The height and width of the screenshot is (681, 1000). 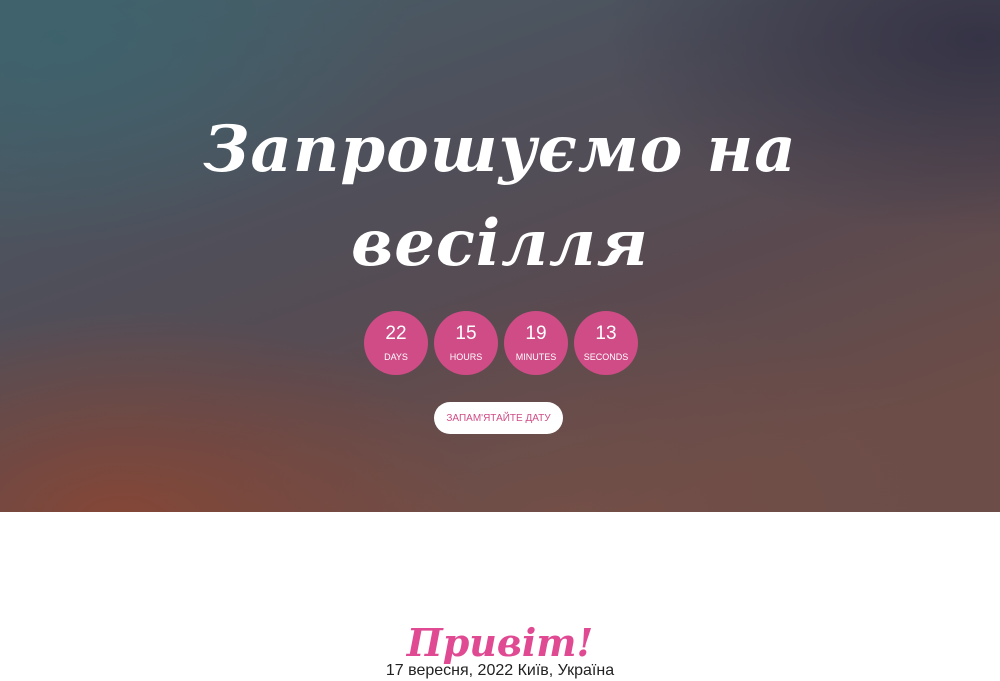 I want to click on countdown-hours-value: 15, so click(x=466, y=333).